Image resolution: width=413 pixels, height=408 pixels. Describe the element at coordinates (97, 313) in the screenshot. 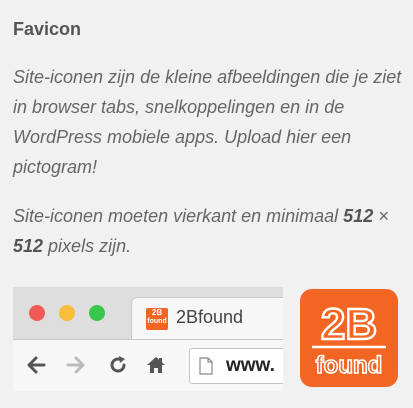

I see `maximize-dot` at that location.